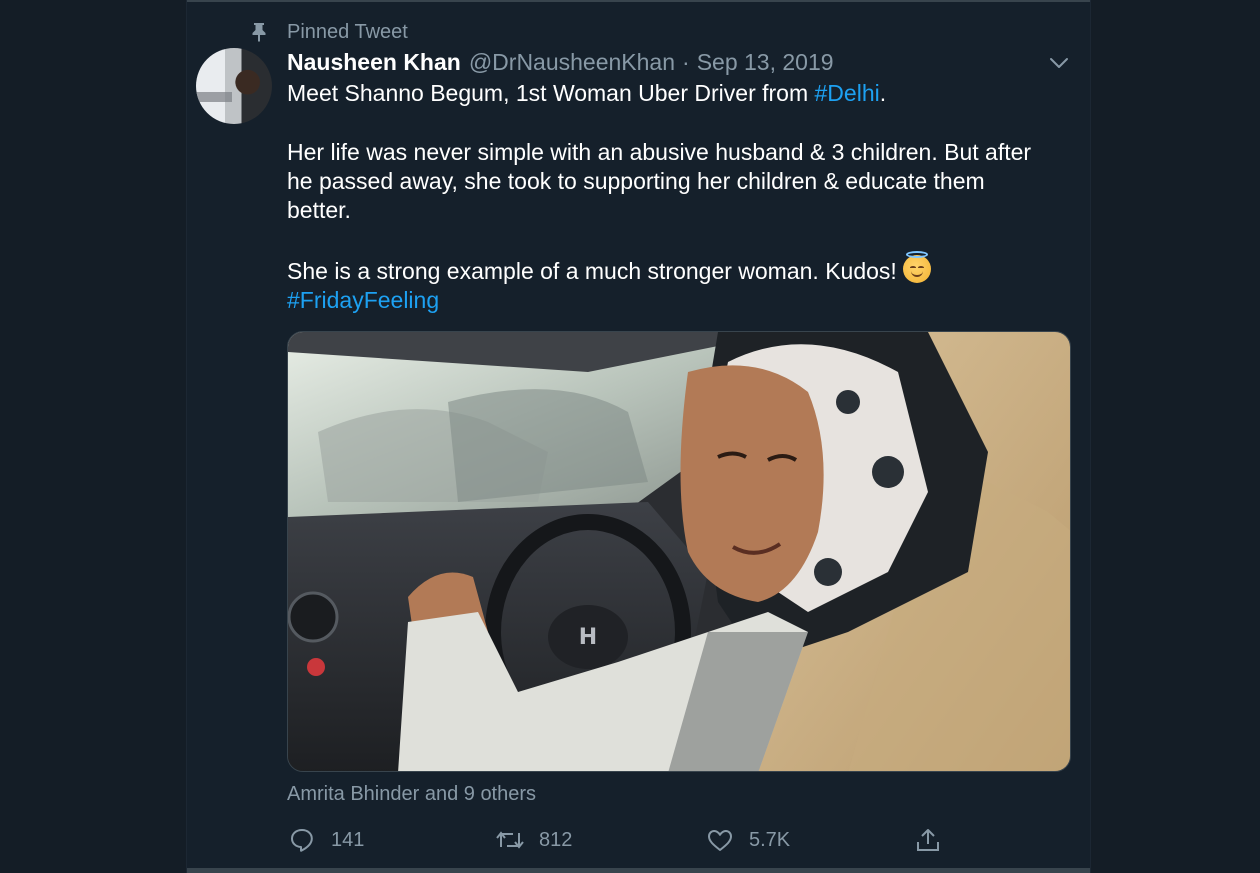  Describe the element at coordinates (510, 840) in the screenshot. I see `retweet-icon` at that location.